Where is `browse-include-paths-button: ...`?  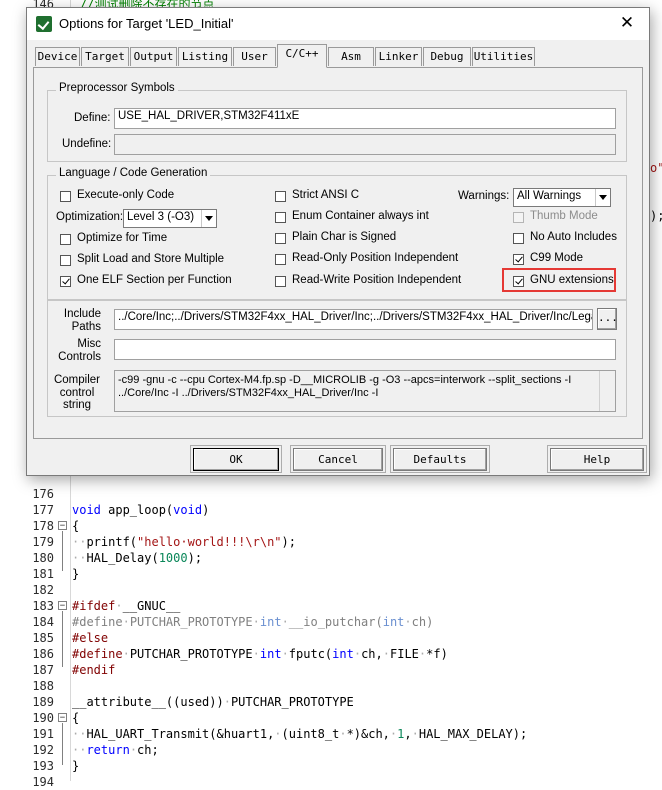
browse-include-paths-button: ... is located at coordinates (607, 319).